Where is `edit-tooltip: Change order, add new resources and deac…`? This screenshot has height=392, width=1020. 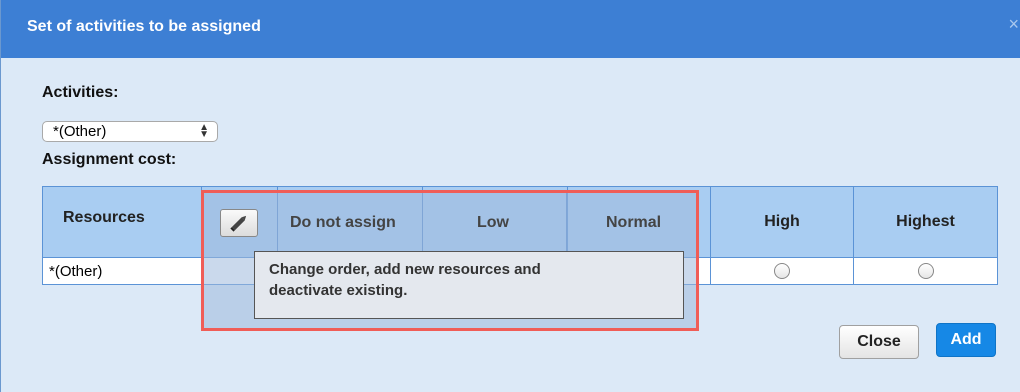
edit-tooltip: Change order, add new resources and deac… is located at coordinates (469, 285).